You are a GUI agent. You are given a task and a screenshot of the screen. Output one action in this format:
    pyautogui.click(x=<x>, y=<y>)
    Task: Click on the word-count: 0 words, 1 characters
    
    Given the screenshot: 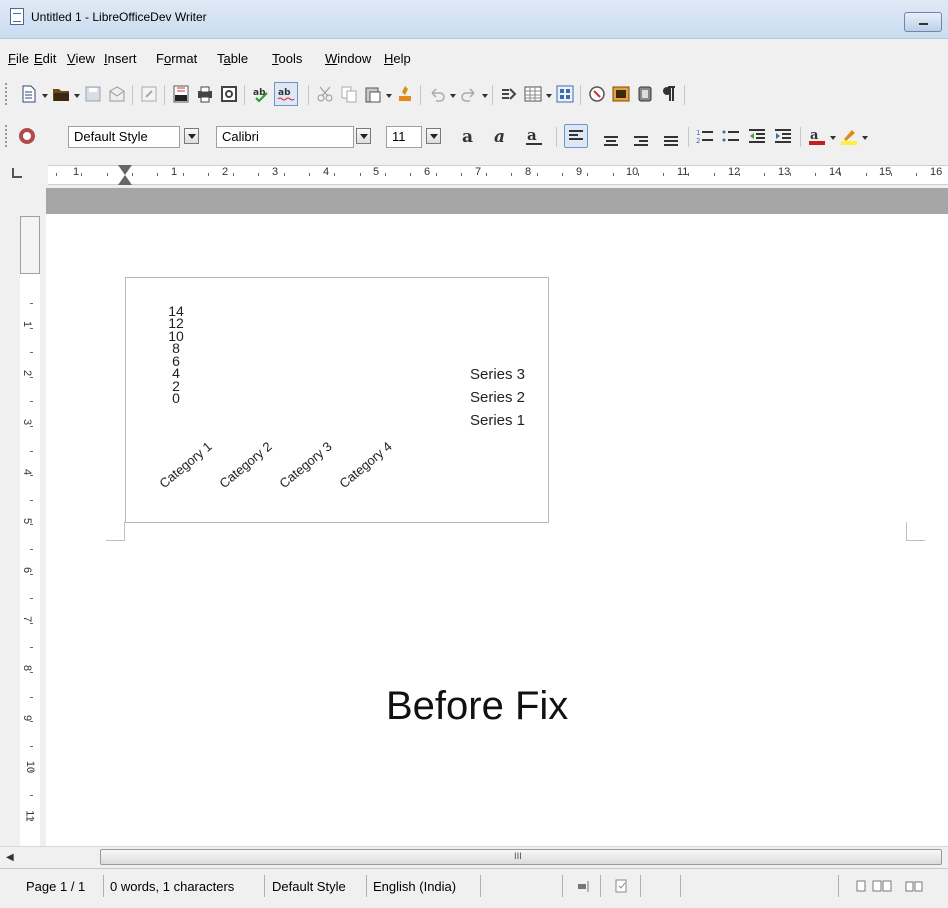 What is the action you would take?
    pyautogui.click(x=172, y=886)
    